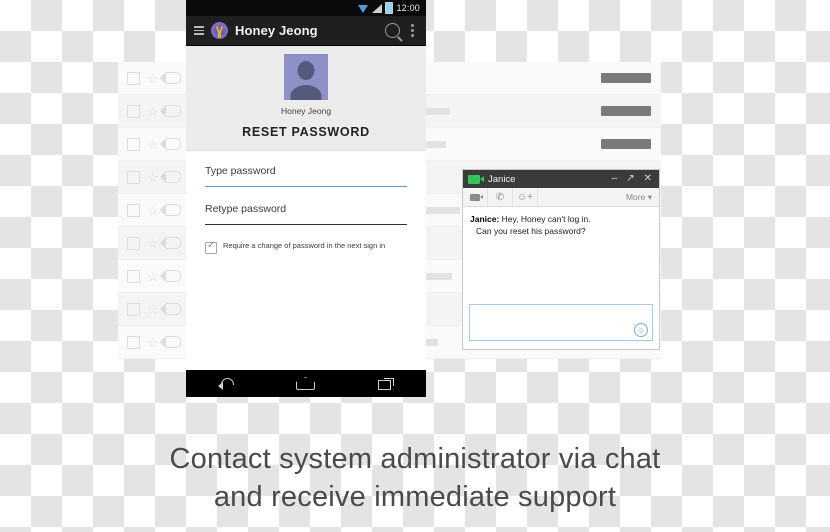 The image size is (830, 532). I want to click on chat-window-header: Janice – ↗ ✕, so click(561, 179).